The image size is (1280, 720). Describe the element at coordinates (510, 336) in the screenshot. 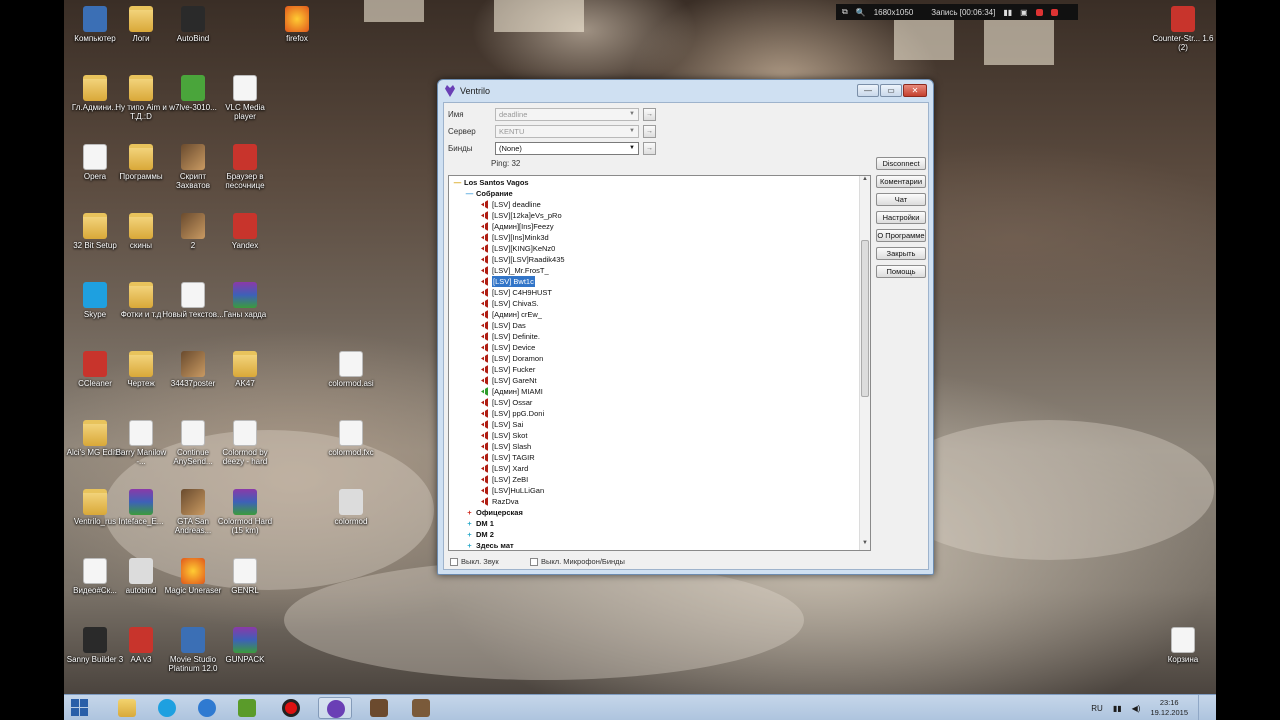

I see `tree-user: [LSV] Definite.` at that location.